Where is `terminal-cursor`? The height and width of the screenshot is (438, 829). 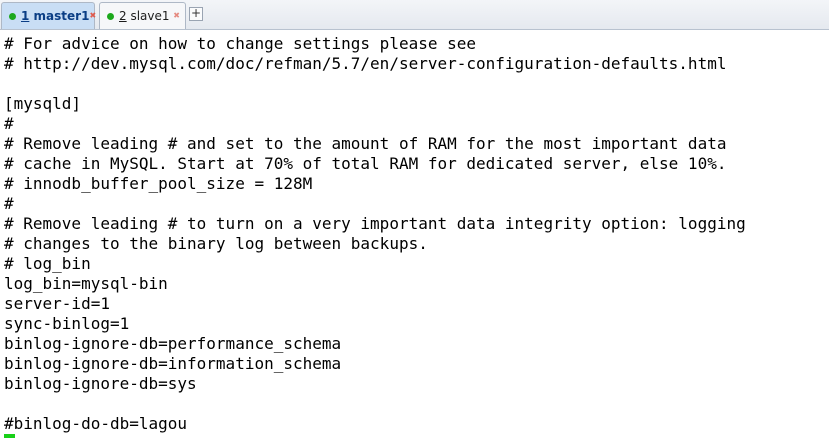 terminal-cursor is located at coordinates (9, 436).